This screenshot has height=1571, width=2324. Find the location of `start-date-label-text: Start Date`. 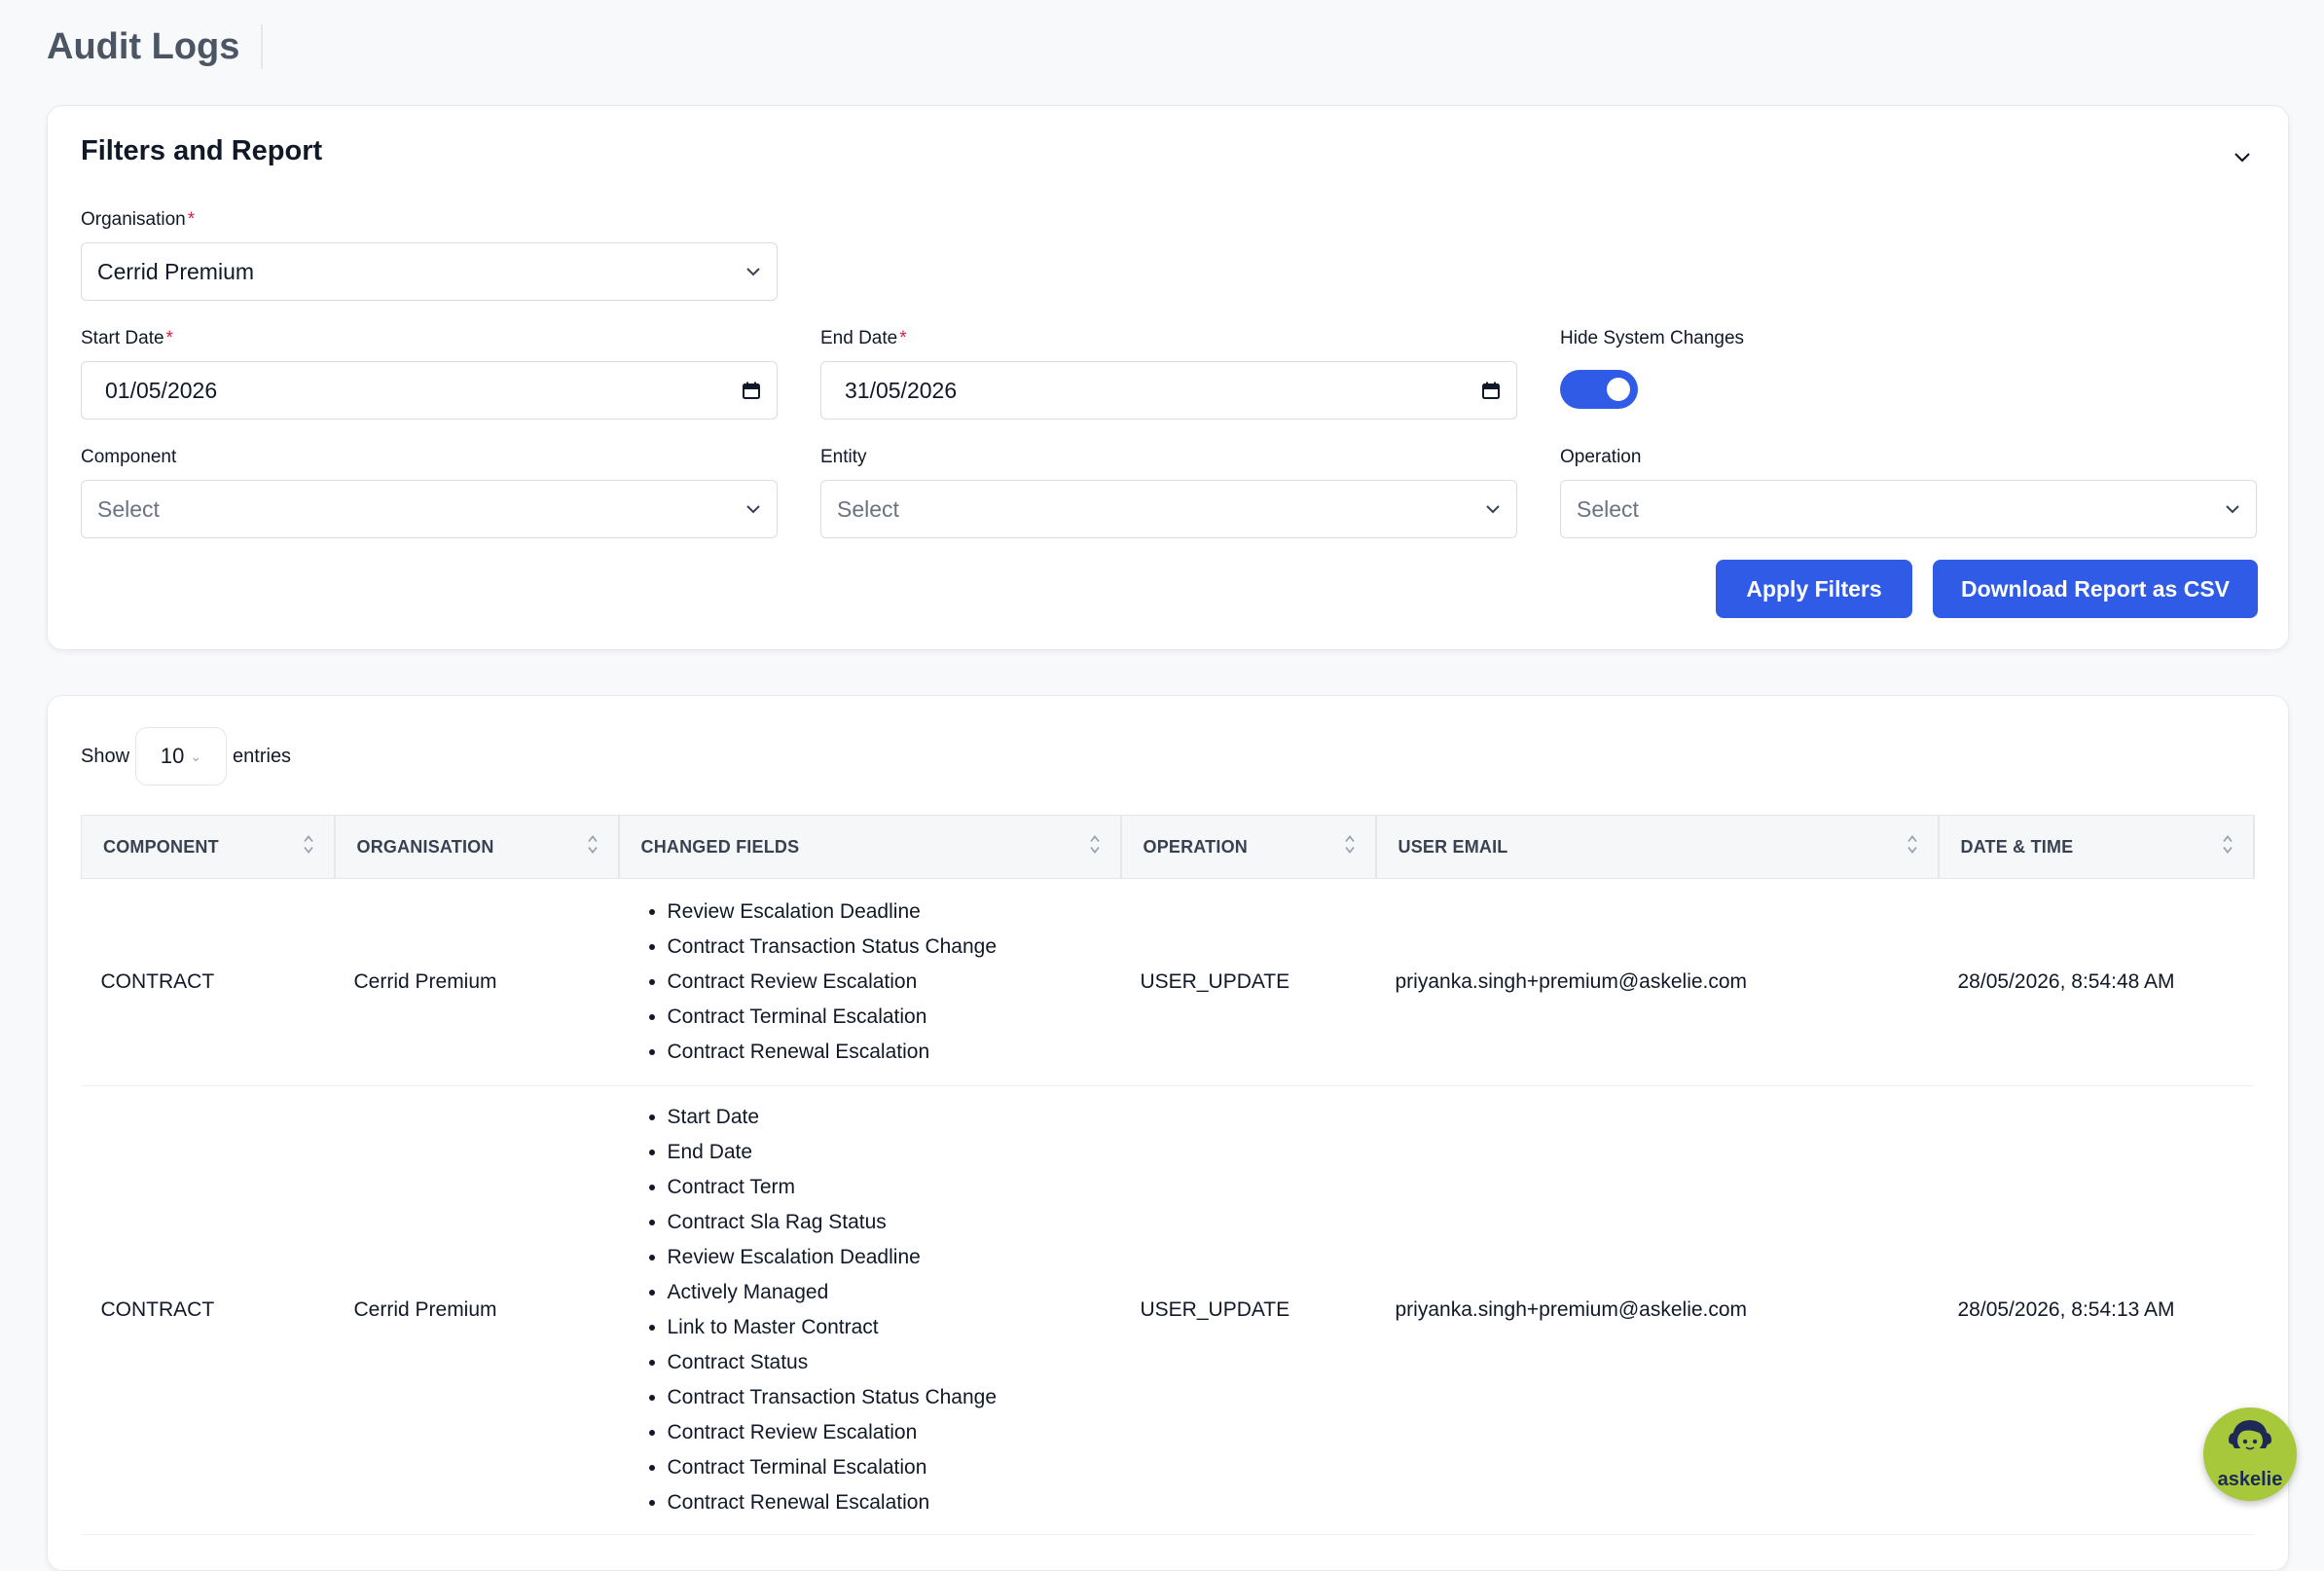

start-date-label-text: Start Date is located at coordinates (122, 338).